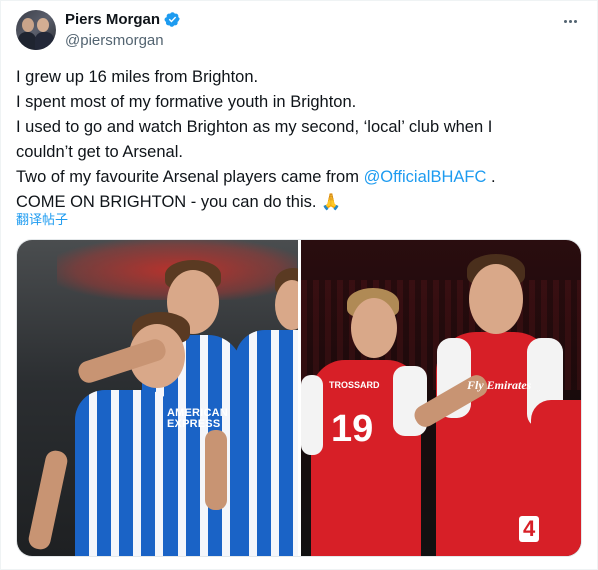 The width and height of the screenshot is (598, 570). What do you see at coordinates (137, 77) in the screenshot?
I see `tweet-line-1: I grew up 16 miles from Brighton.` at bounding box center [137, 77].